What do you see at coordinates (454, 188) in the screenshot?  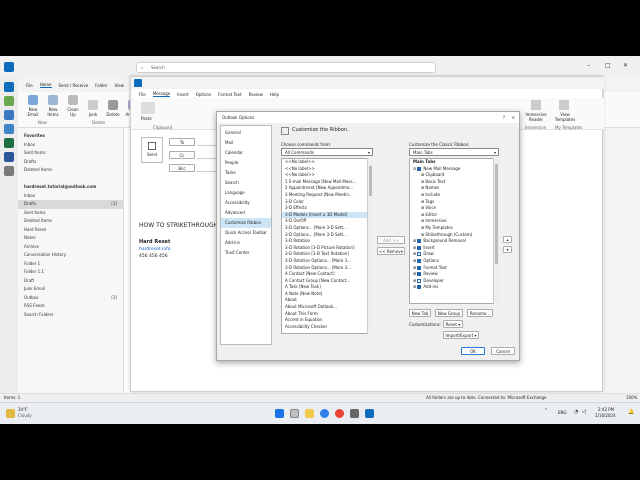 I see `ribbon-tab-item: ⊞Names` at bounding box center [454, 188].